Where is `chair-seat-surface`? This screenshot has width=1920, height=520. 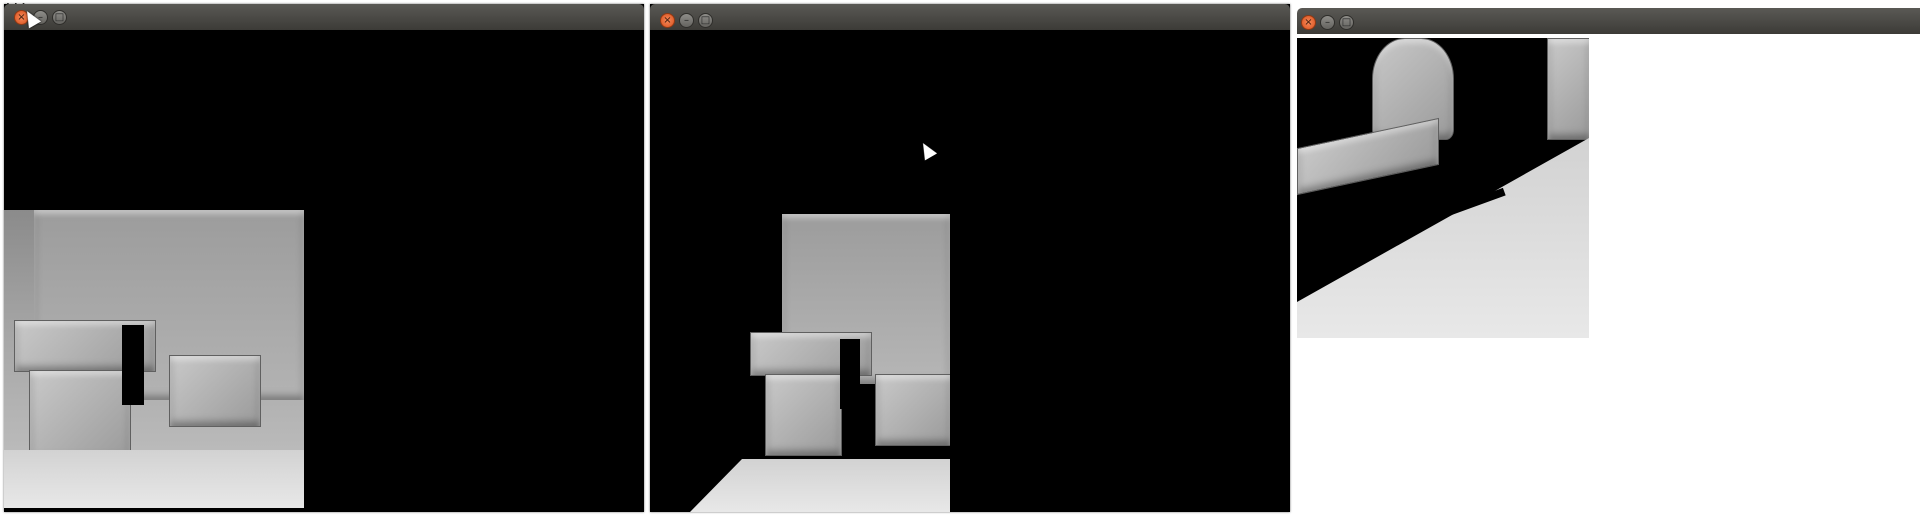
chair-seat-surface is located at coordinates (1368, 156).